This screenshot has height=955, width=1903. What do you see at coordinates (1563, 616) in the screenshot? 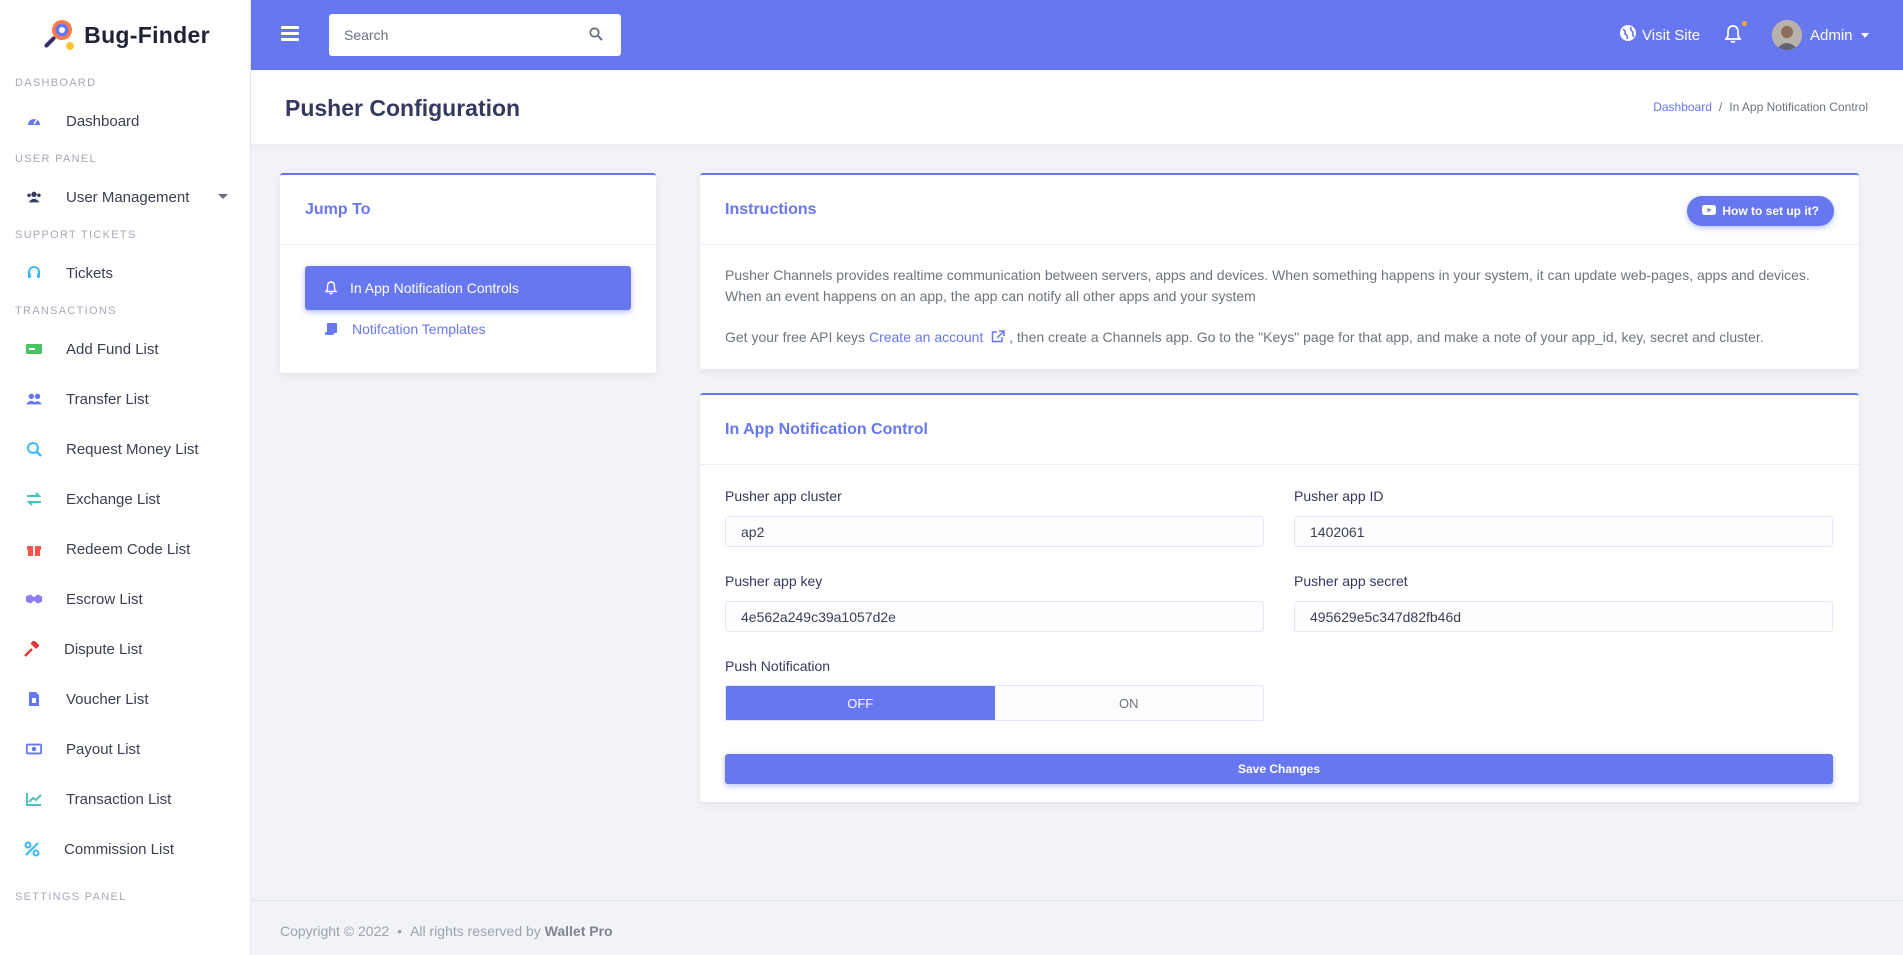
I see `app-secret-input` at bounding box center [1563, 616].